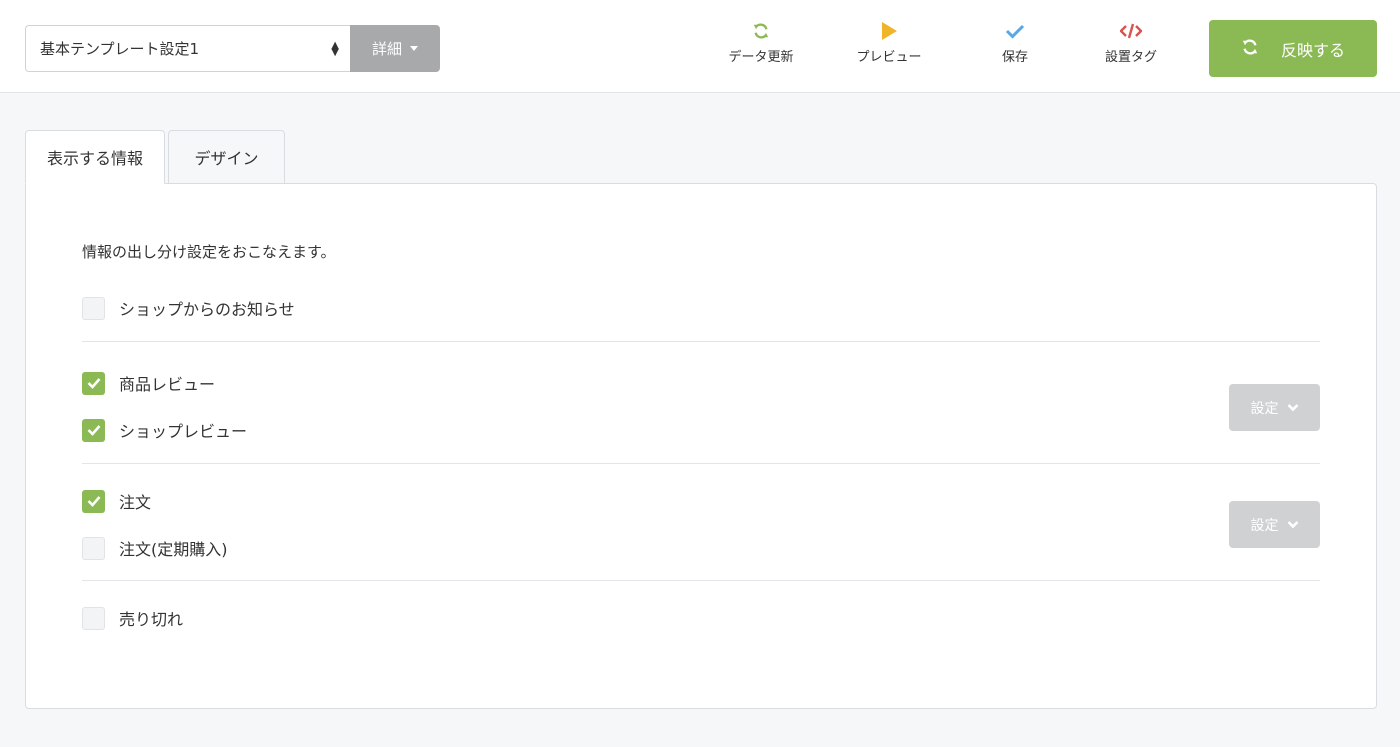 The width and height of the screenshot is (1400, 747). I want to click on option-label: 注文(定期購入), so click(173, 549).